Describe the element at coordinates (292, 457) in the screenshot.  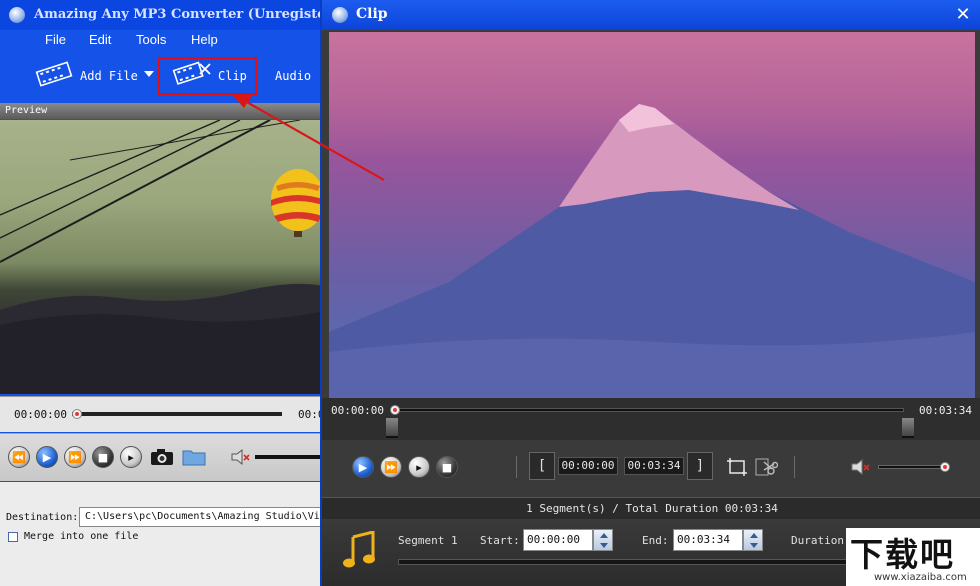
I see `main-volume-slider` at that location.